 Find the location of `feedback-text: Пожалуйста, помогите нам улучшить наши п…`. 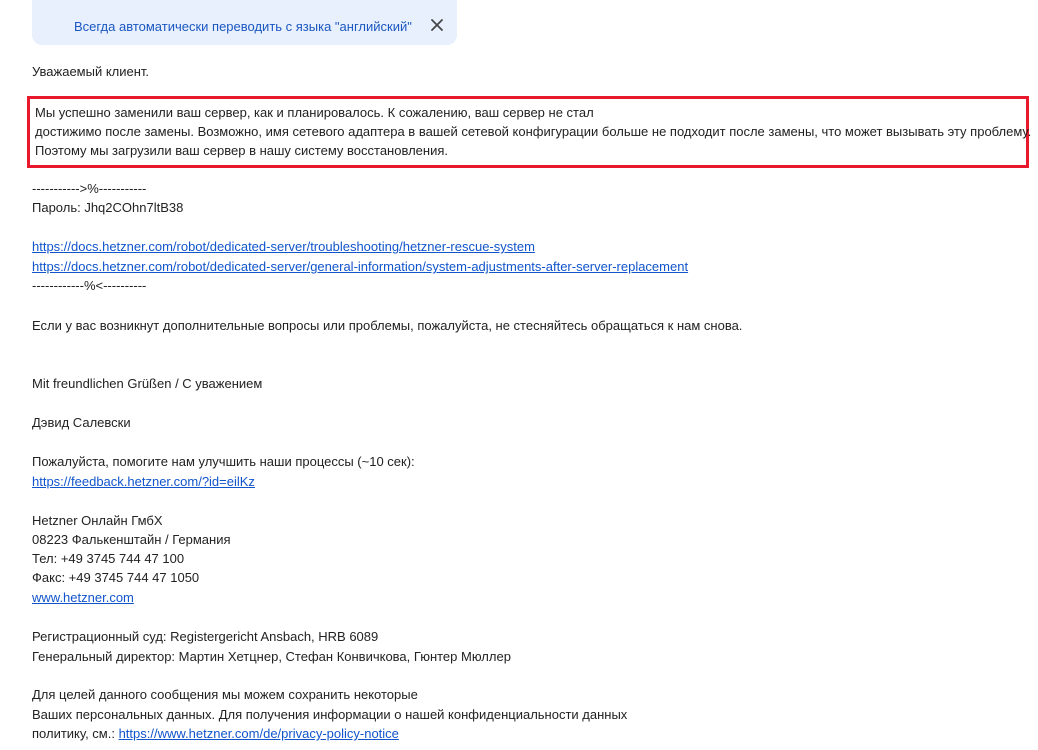

feedback-text: Пожалуйста, помогите нам улучшить наши п… is located at coordinates (223, 461).